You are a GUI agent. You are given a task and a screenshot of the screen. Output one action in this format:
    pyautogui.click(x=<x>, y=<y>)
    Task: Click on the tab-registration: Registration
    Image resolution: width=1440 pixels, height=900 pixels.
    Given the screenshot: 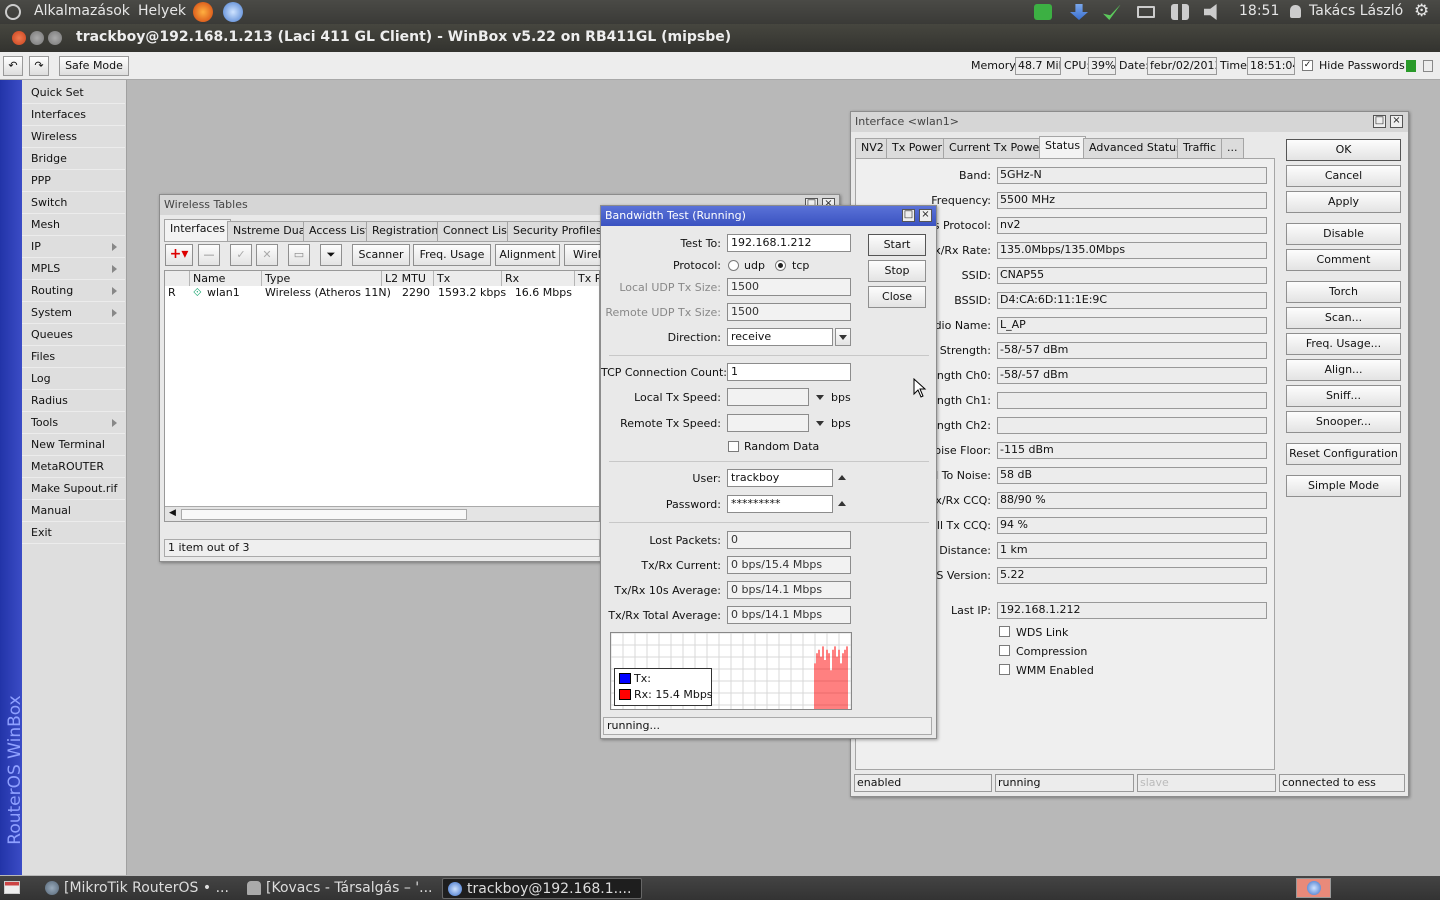 What is the action you would take?
    pyautogui.click(x=405, y=231)
    